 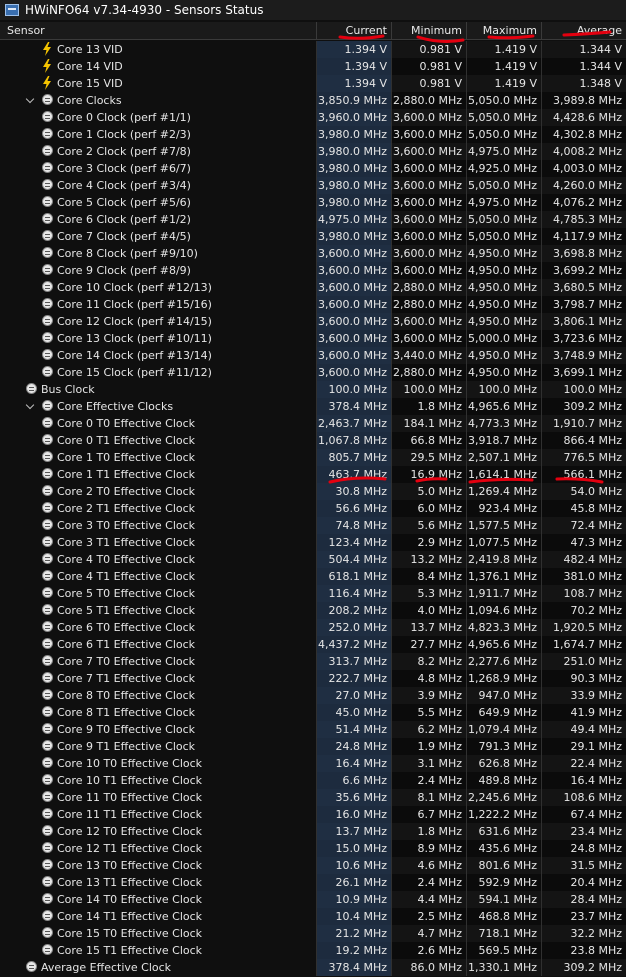 What do you see at coordinates (583, 559) in the screenshot?
I see `average-value: 482.4 MHz` at bounding box center [583, 559].